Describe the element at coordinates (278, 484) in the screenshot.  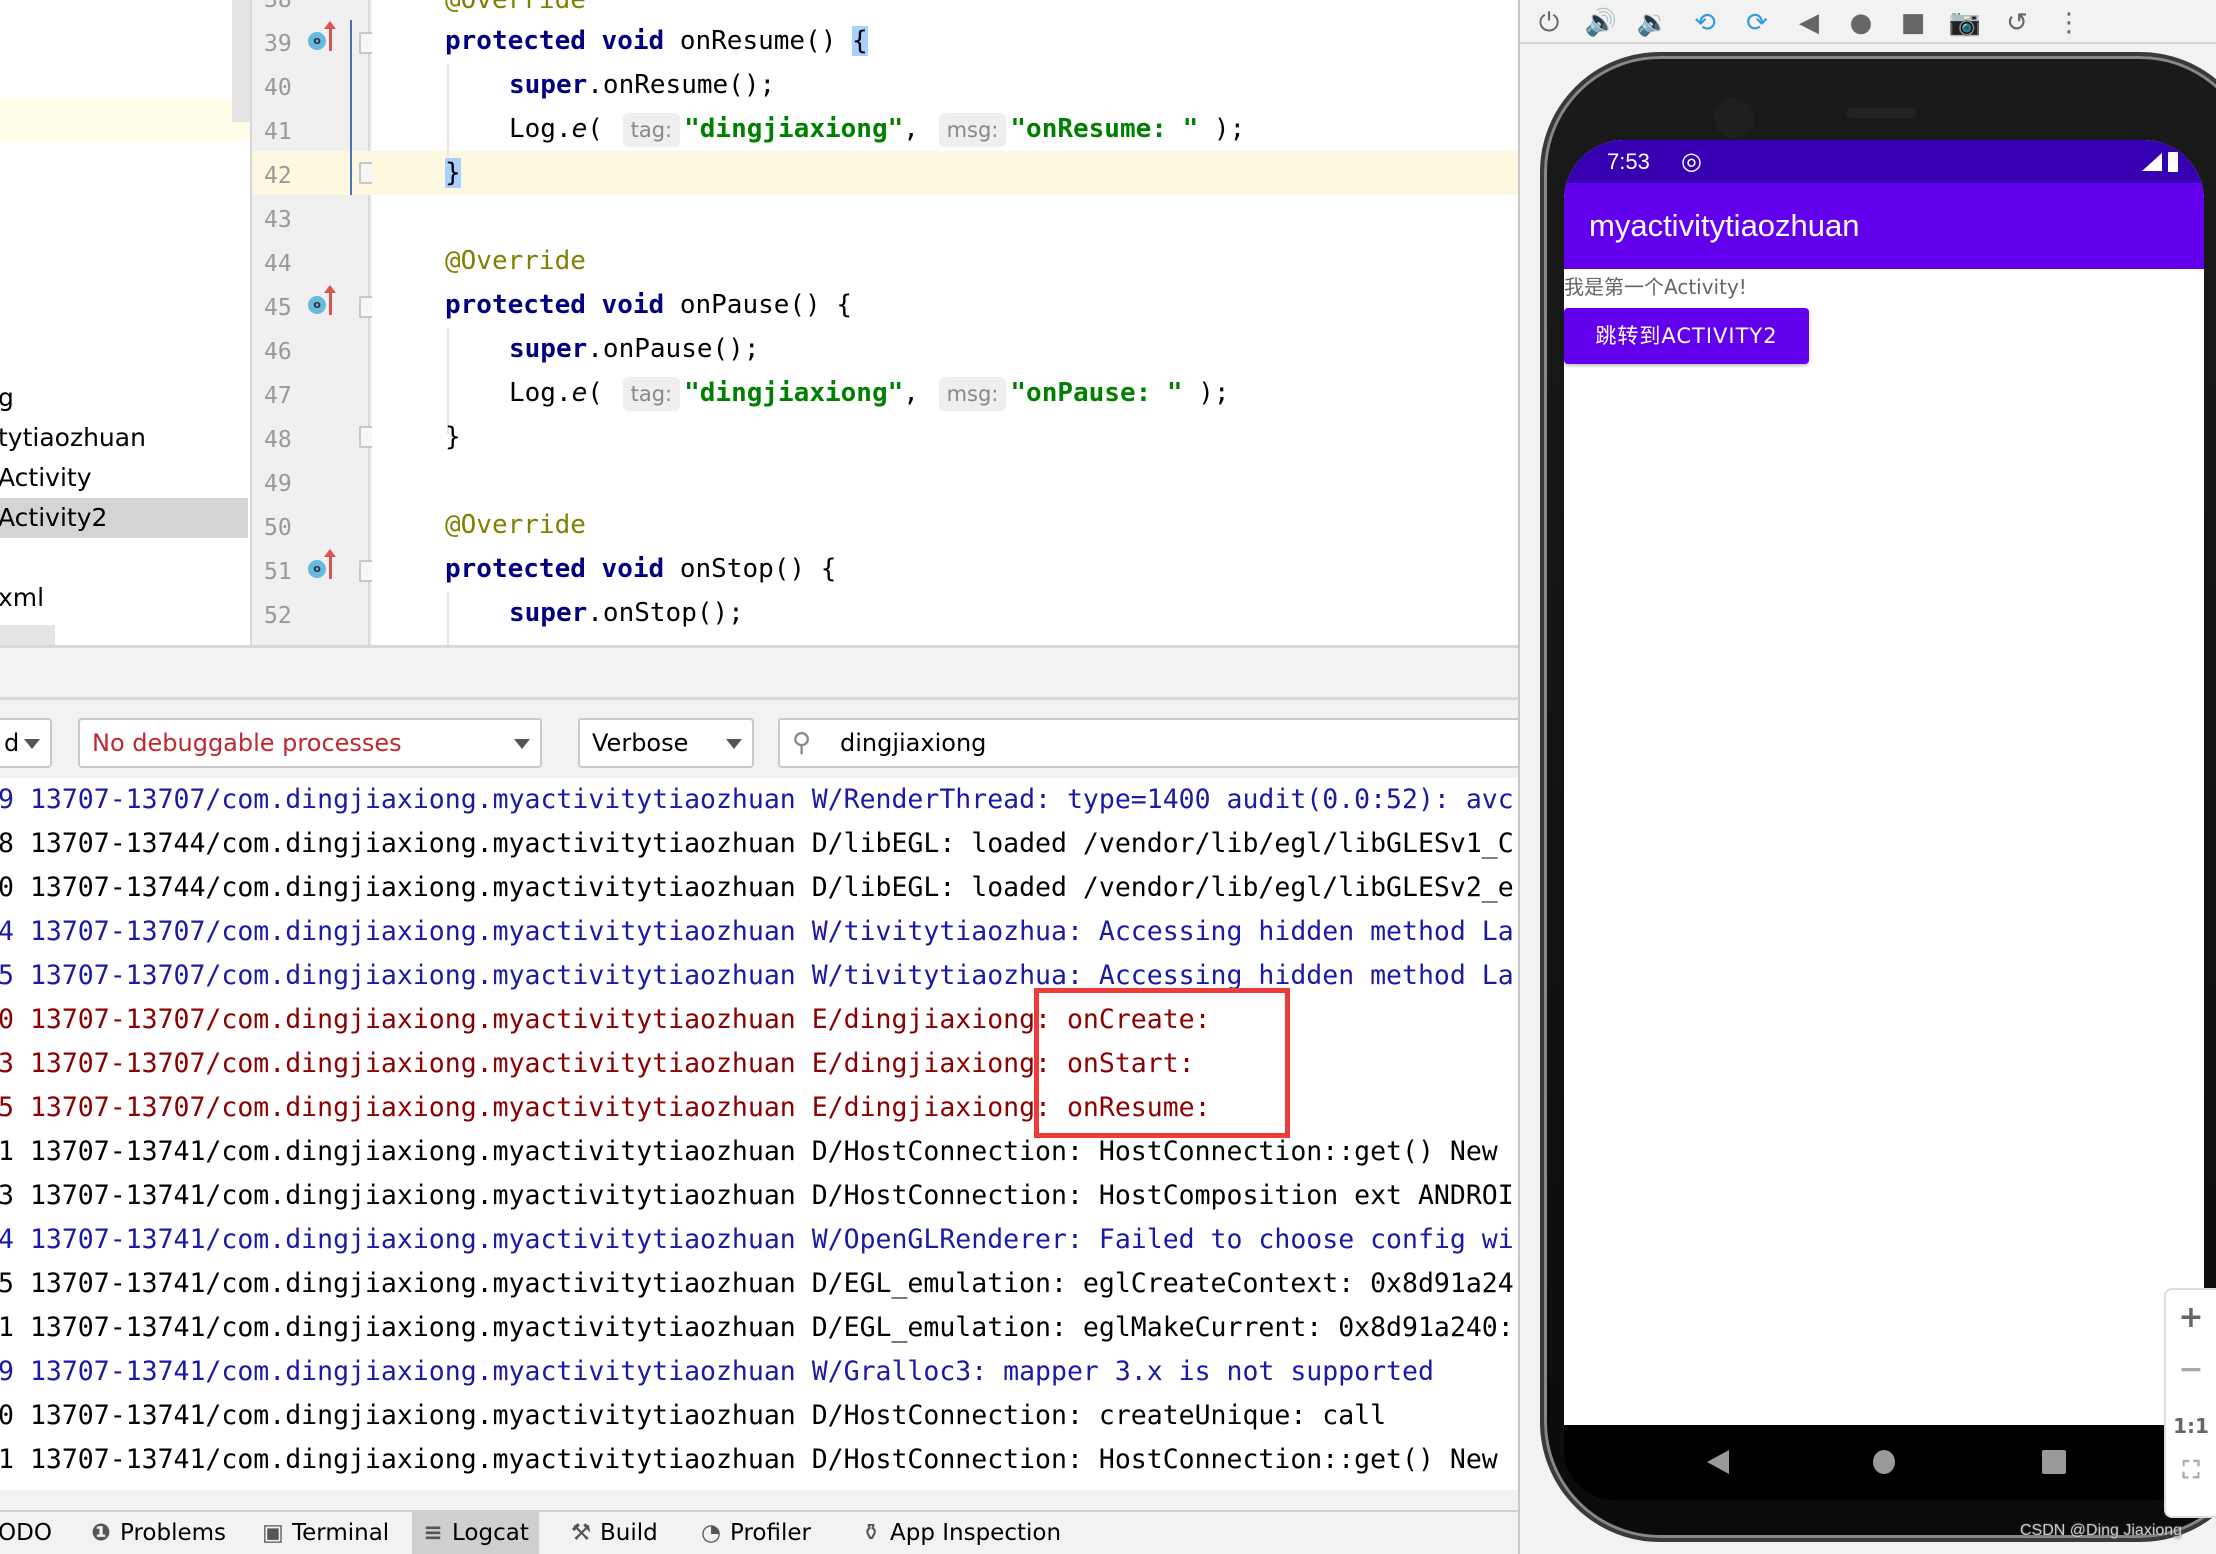
I see `line-number: 49` at that location.